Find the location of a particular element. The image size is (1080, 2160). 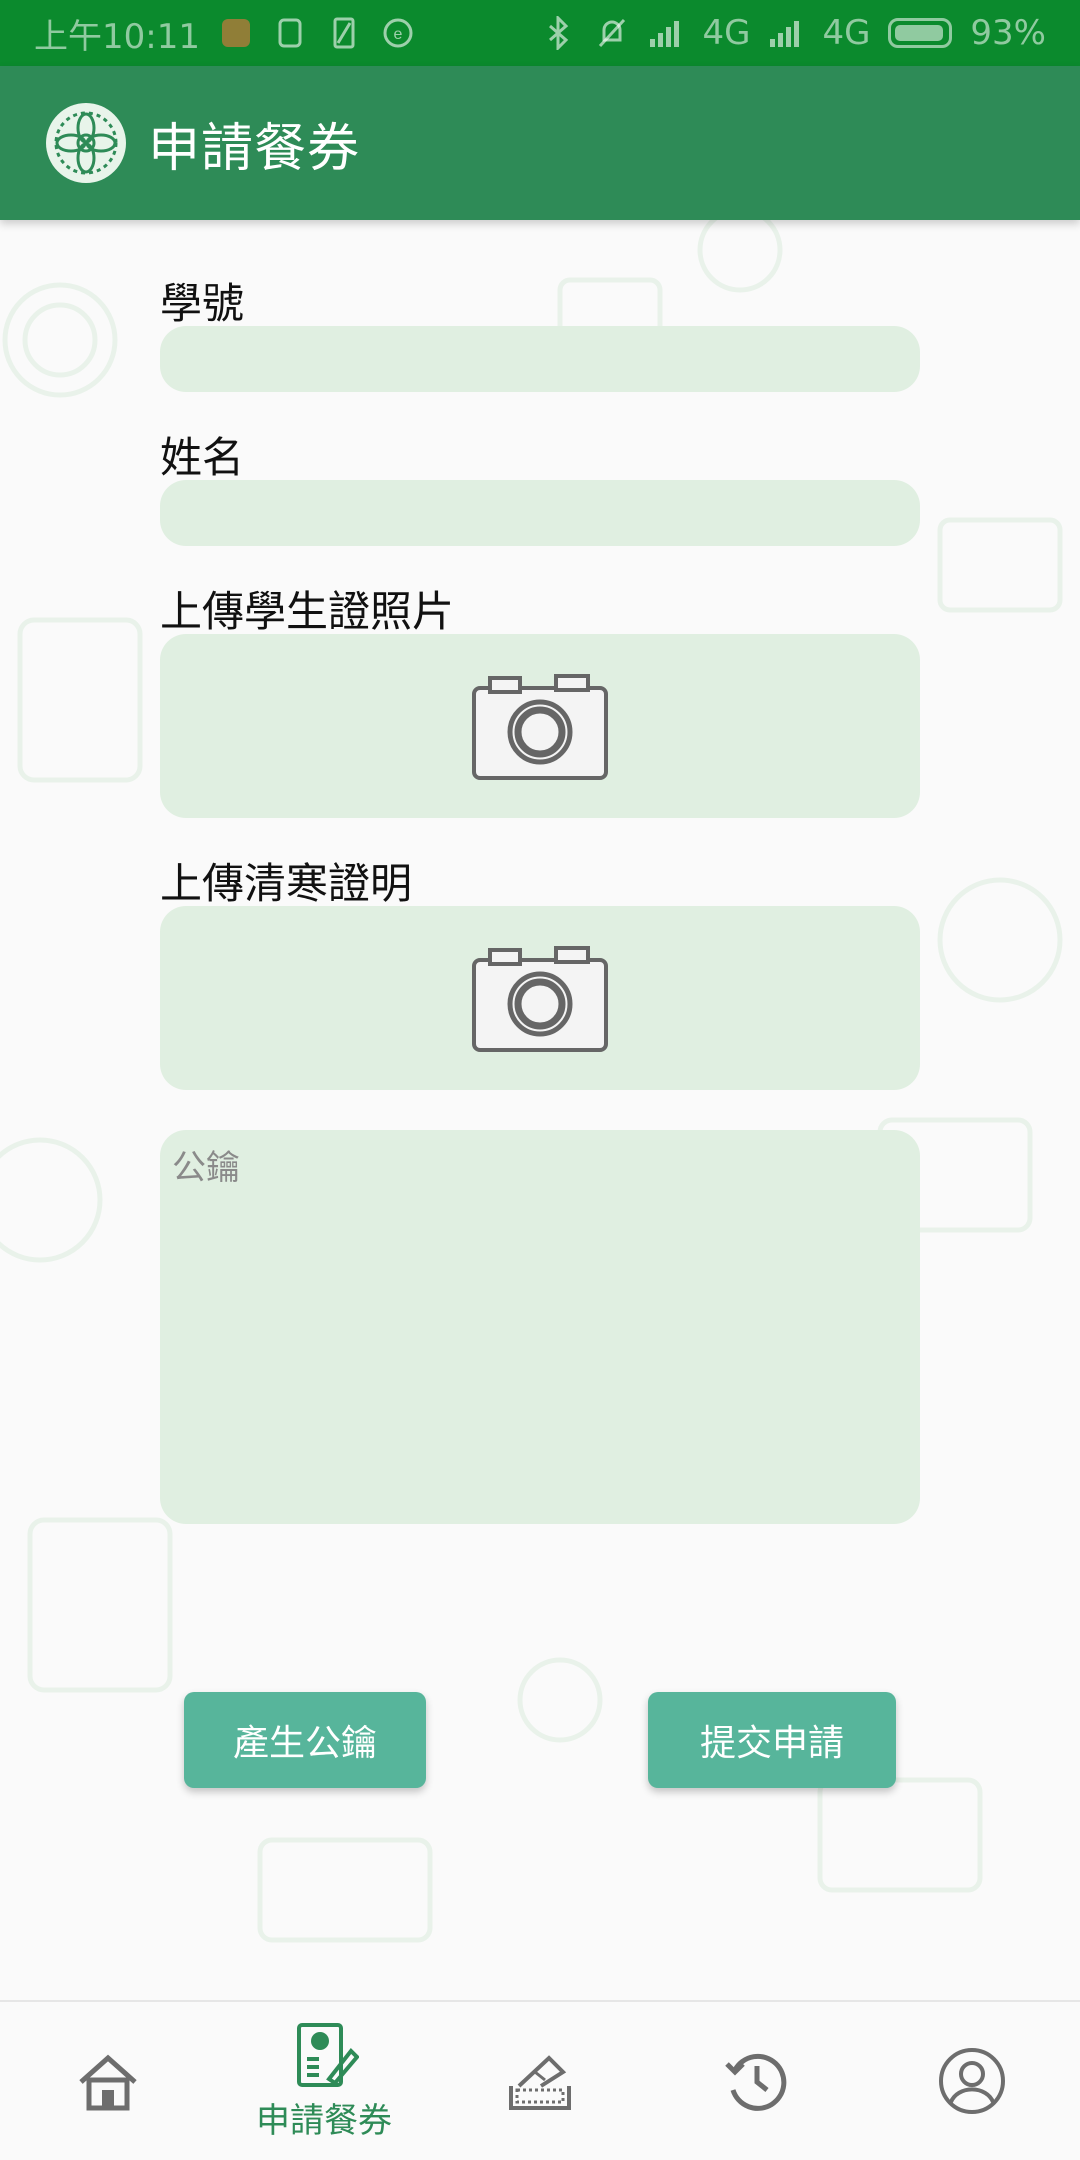

status-bar: 上午10:11 e 4G 4G 93% is located at coordinates (540, 33).